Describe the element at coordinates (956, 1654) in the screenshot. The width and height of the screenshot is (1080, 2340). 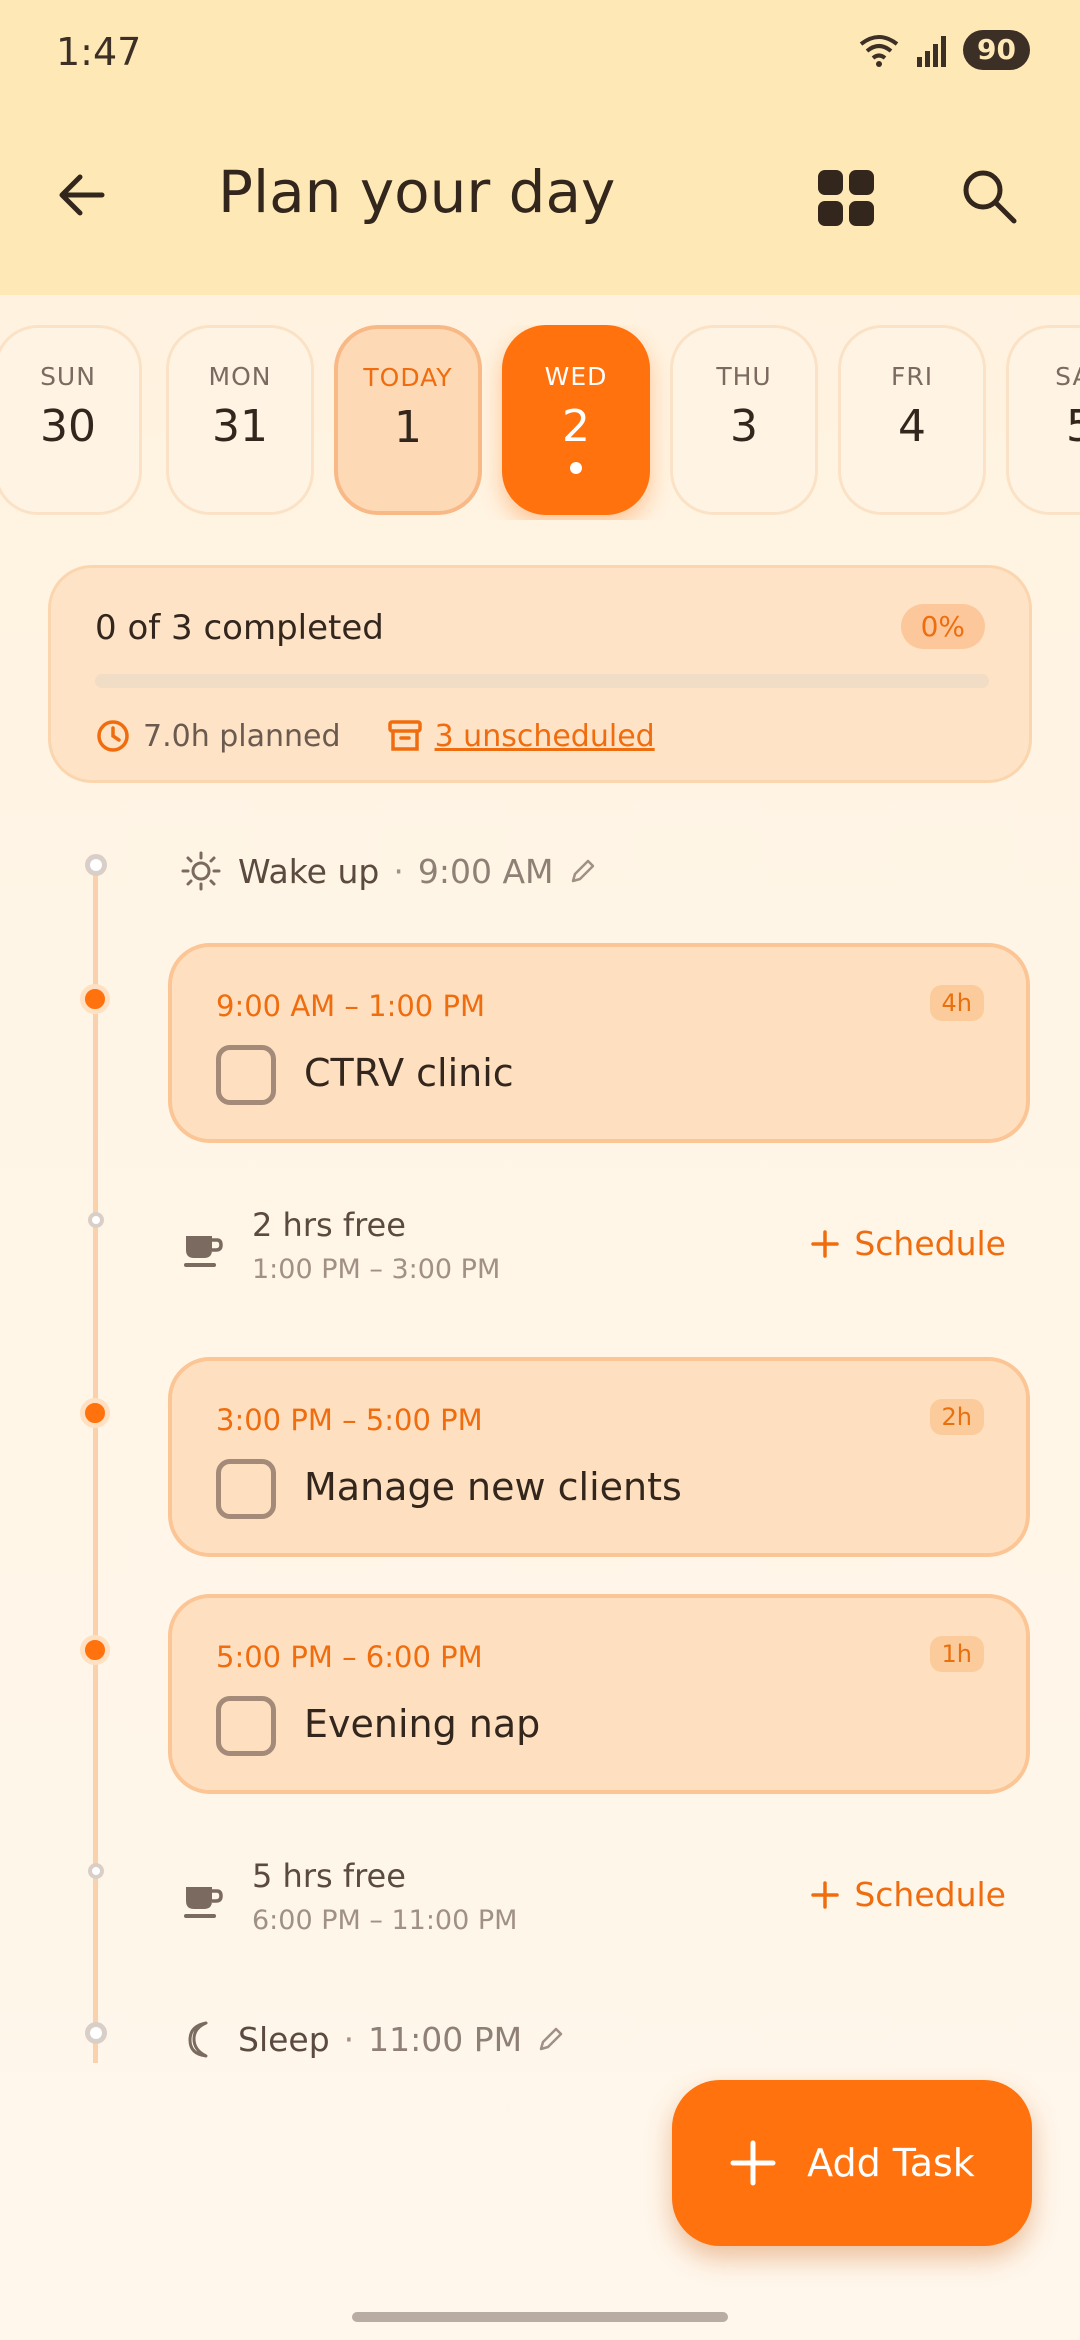
I see `task-duration-badge: 1h` at that location.